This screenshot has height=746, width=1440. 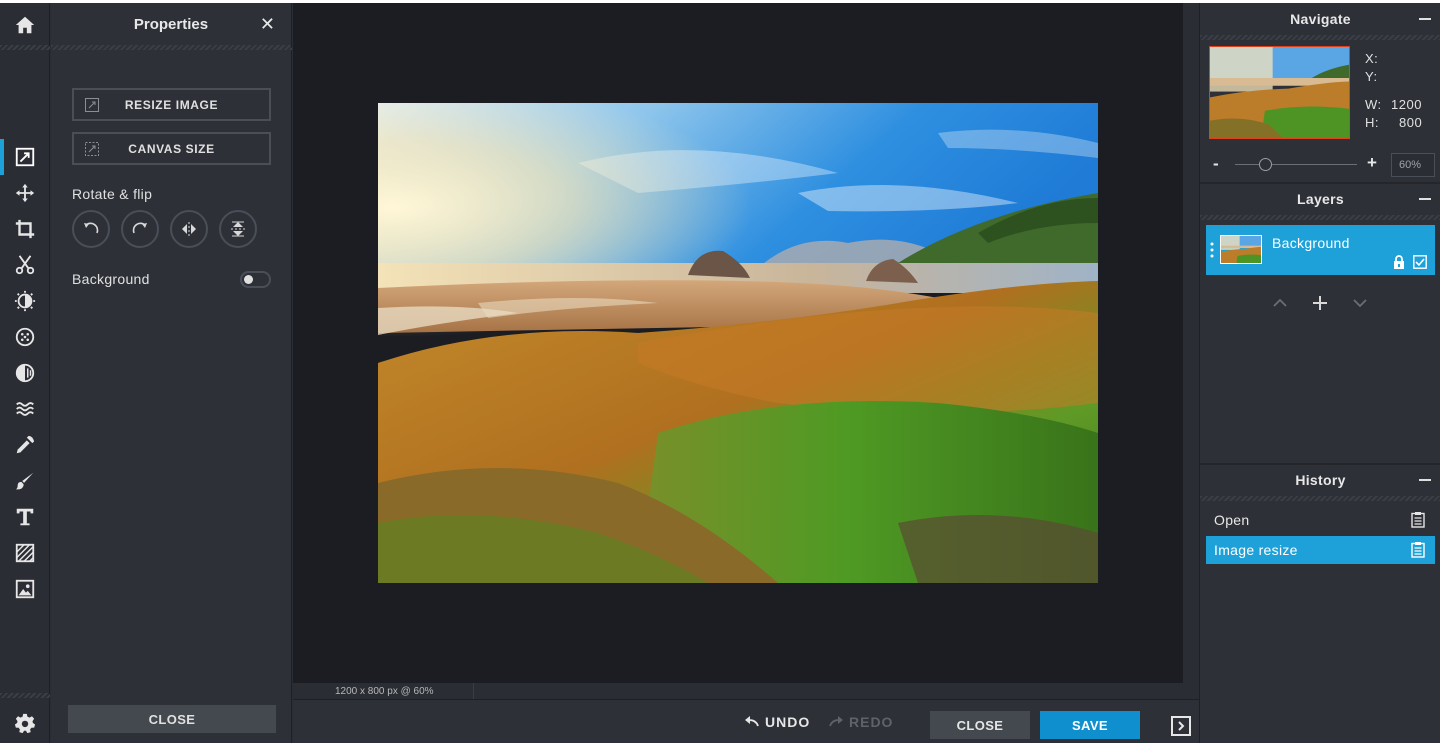 I want to click on rotate-left-icon, so click(x=91, y=228).